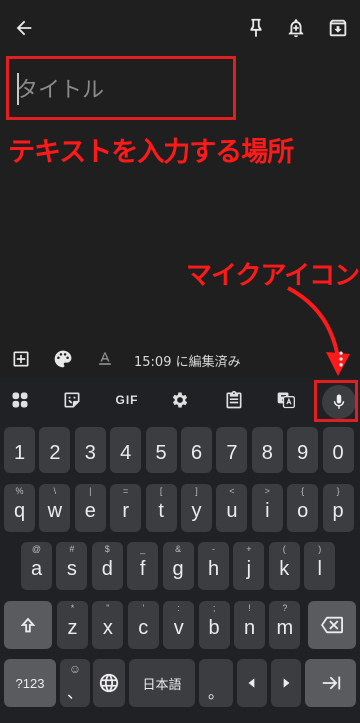 Image resolution: width=360 pixels, height=723 pixels. I want to click on key-d-label: d, so click(107, 568).